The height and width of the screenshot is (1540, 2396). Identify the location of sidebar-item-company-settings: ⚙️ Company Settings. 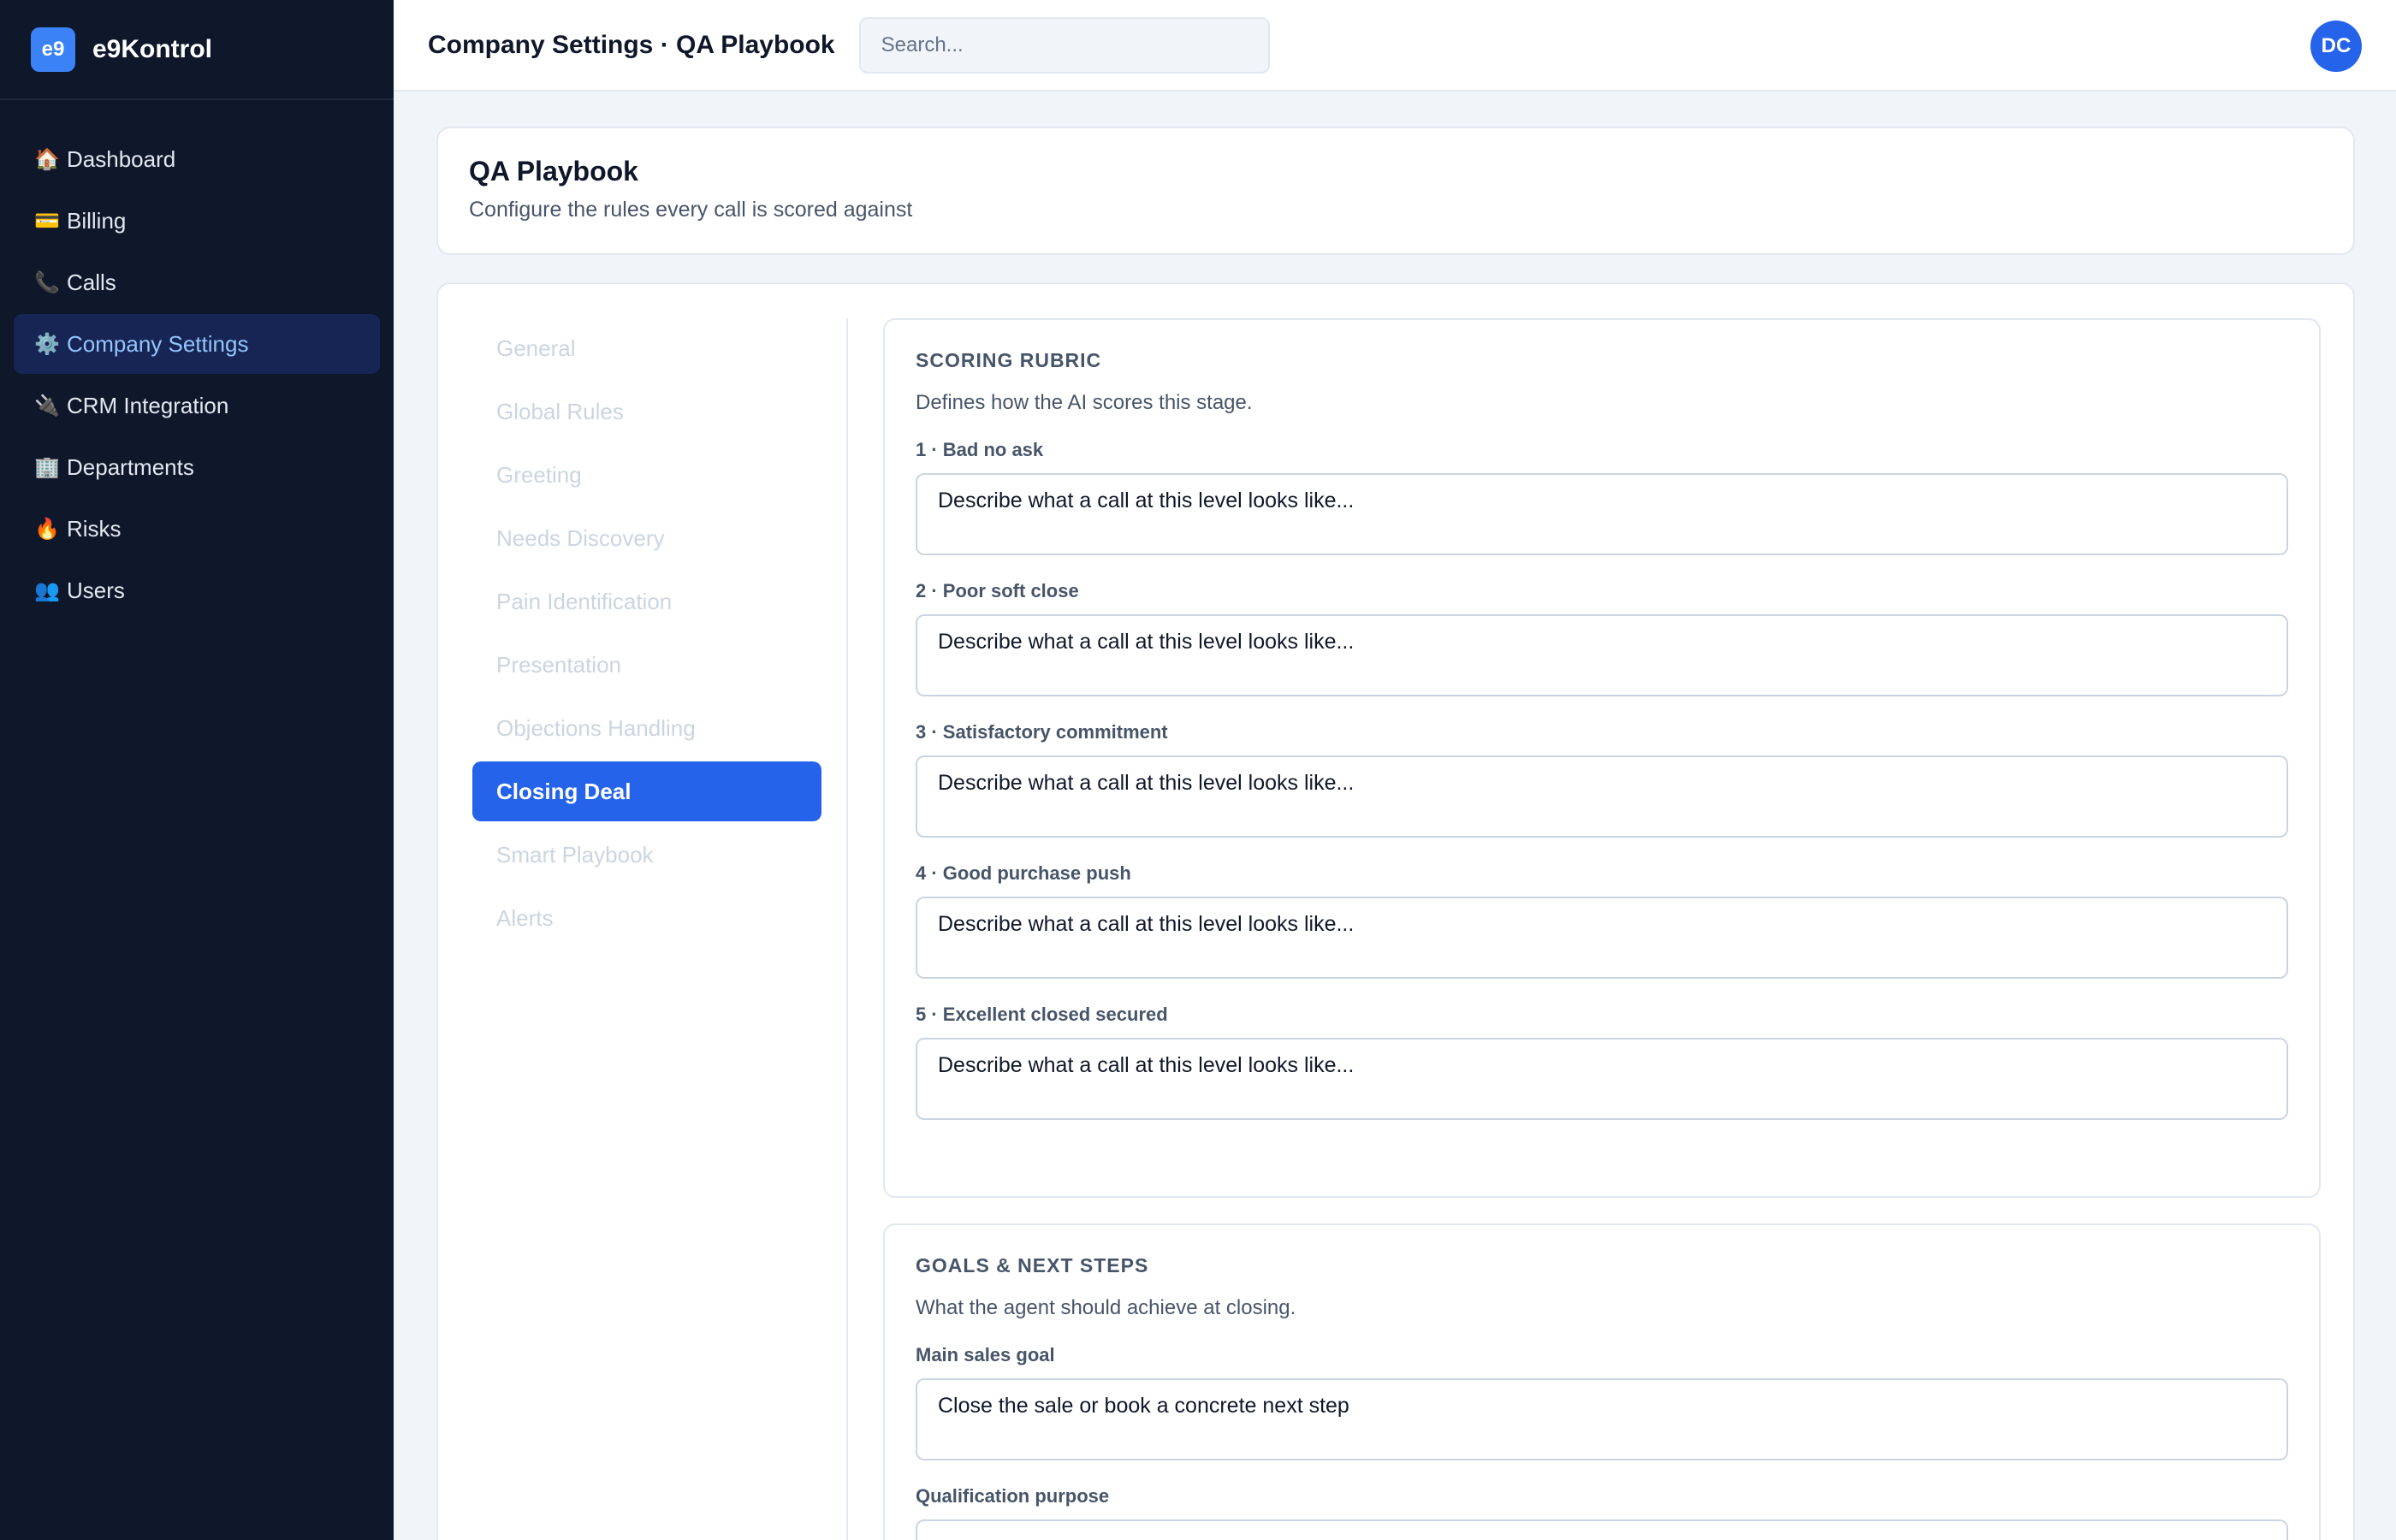
(197, 344).